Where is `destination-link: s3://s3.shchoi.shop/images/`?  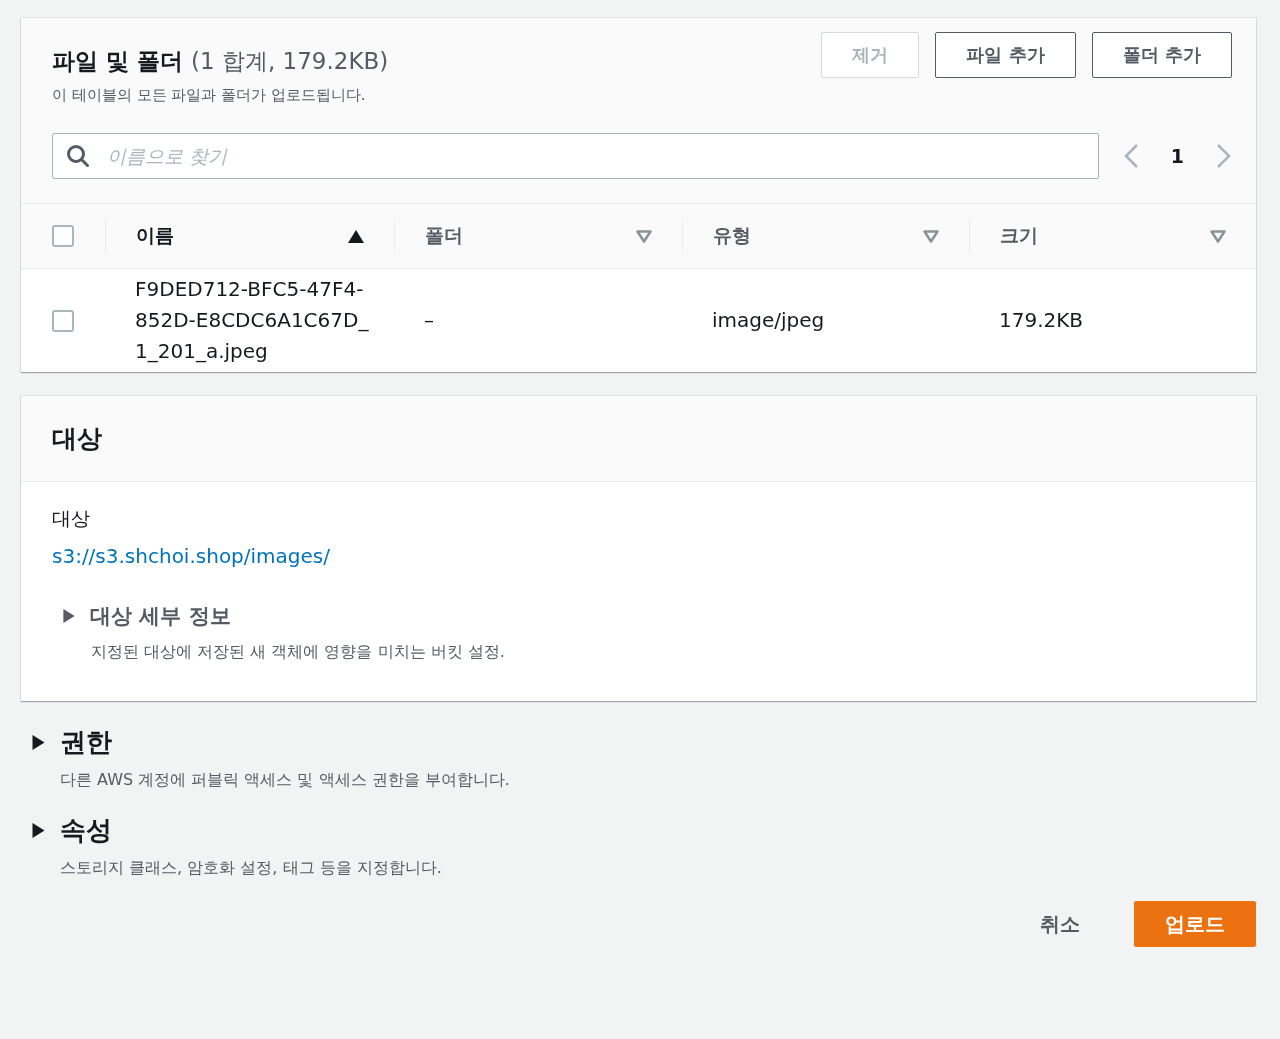
destination-link: s3://s3.shchoi.shop/images/ is located at coordinates (191, 556).